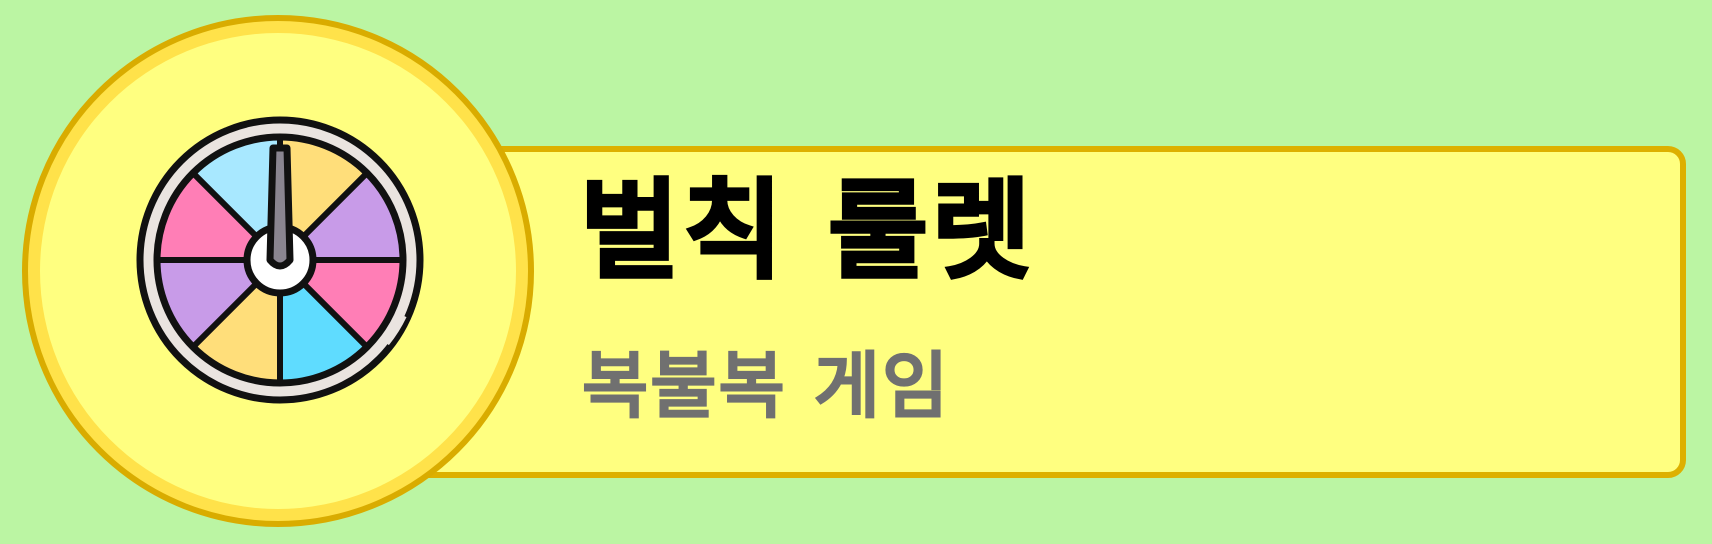 Image resolution: width=1712 pixels, height=544 pixels. Describe the element at coordinates (280, 207) in the screenshot. I see `wheel-pointer` at that location.